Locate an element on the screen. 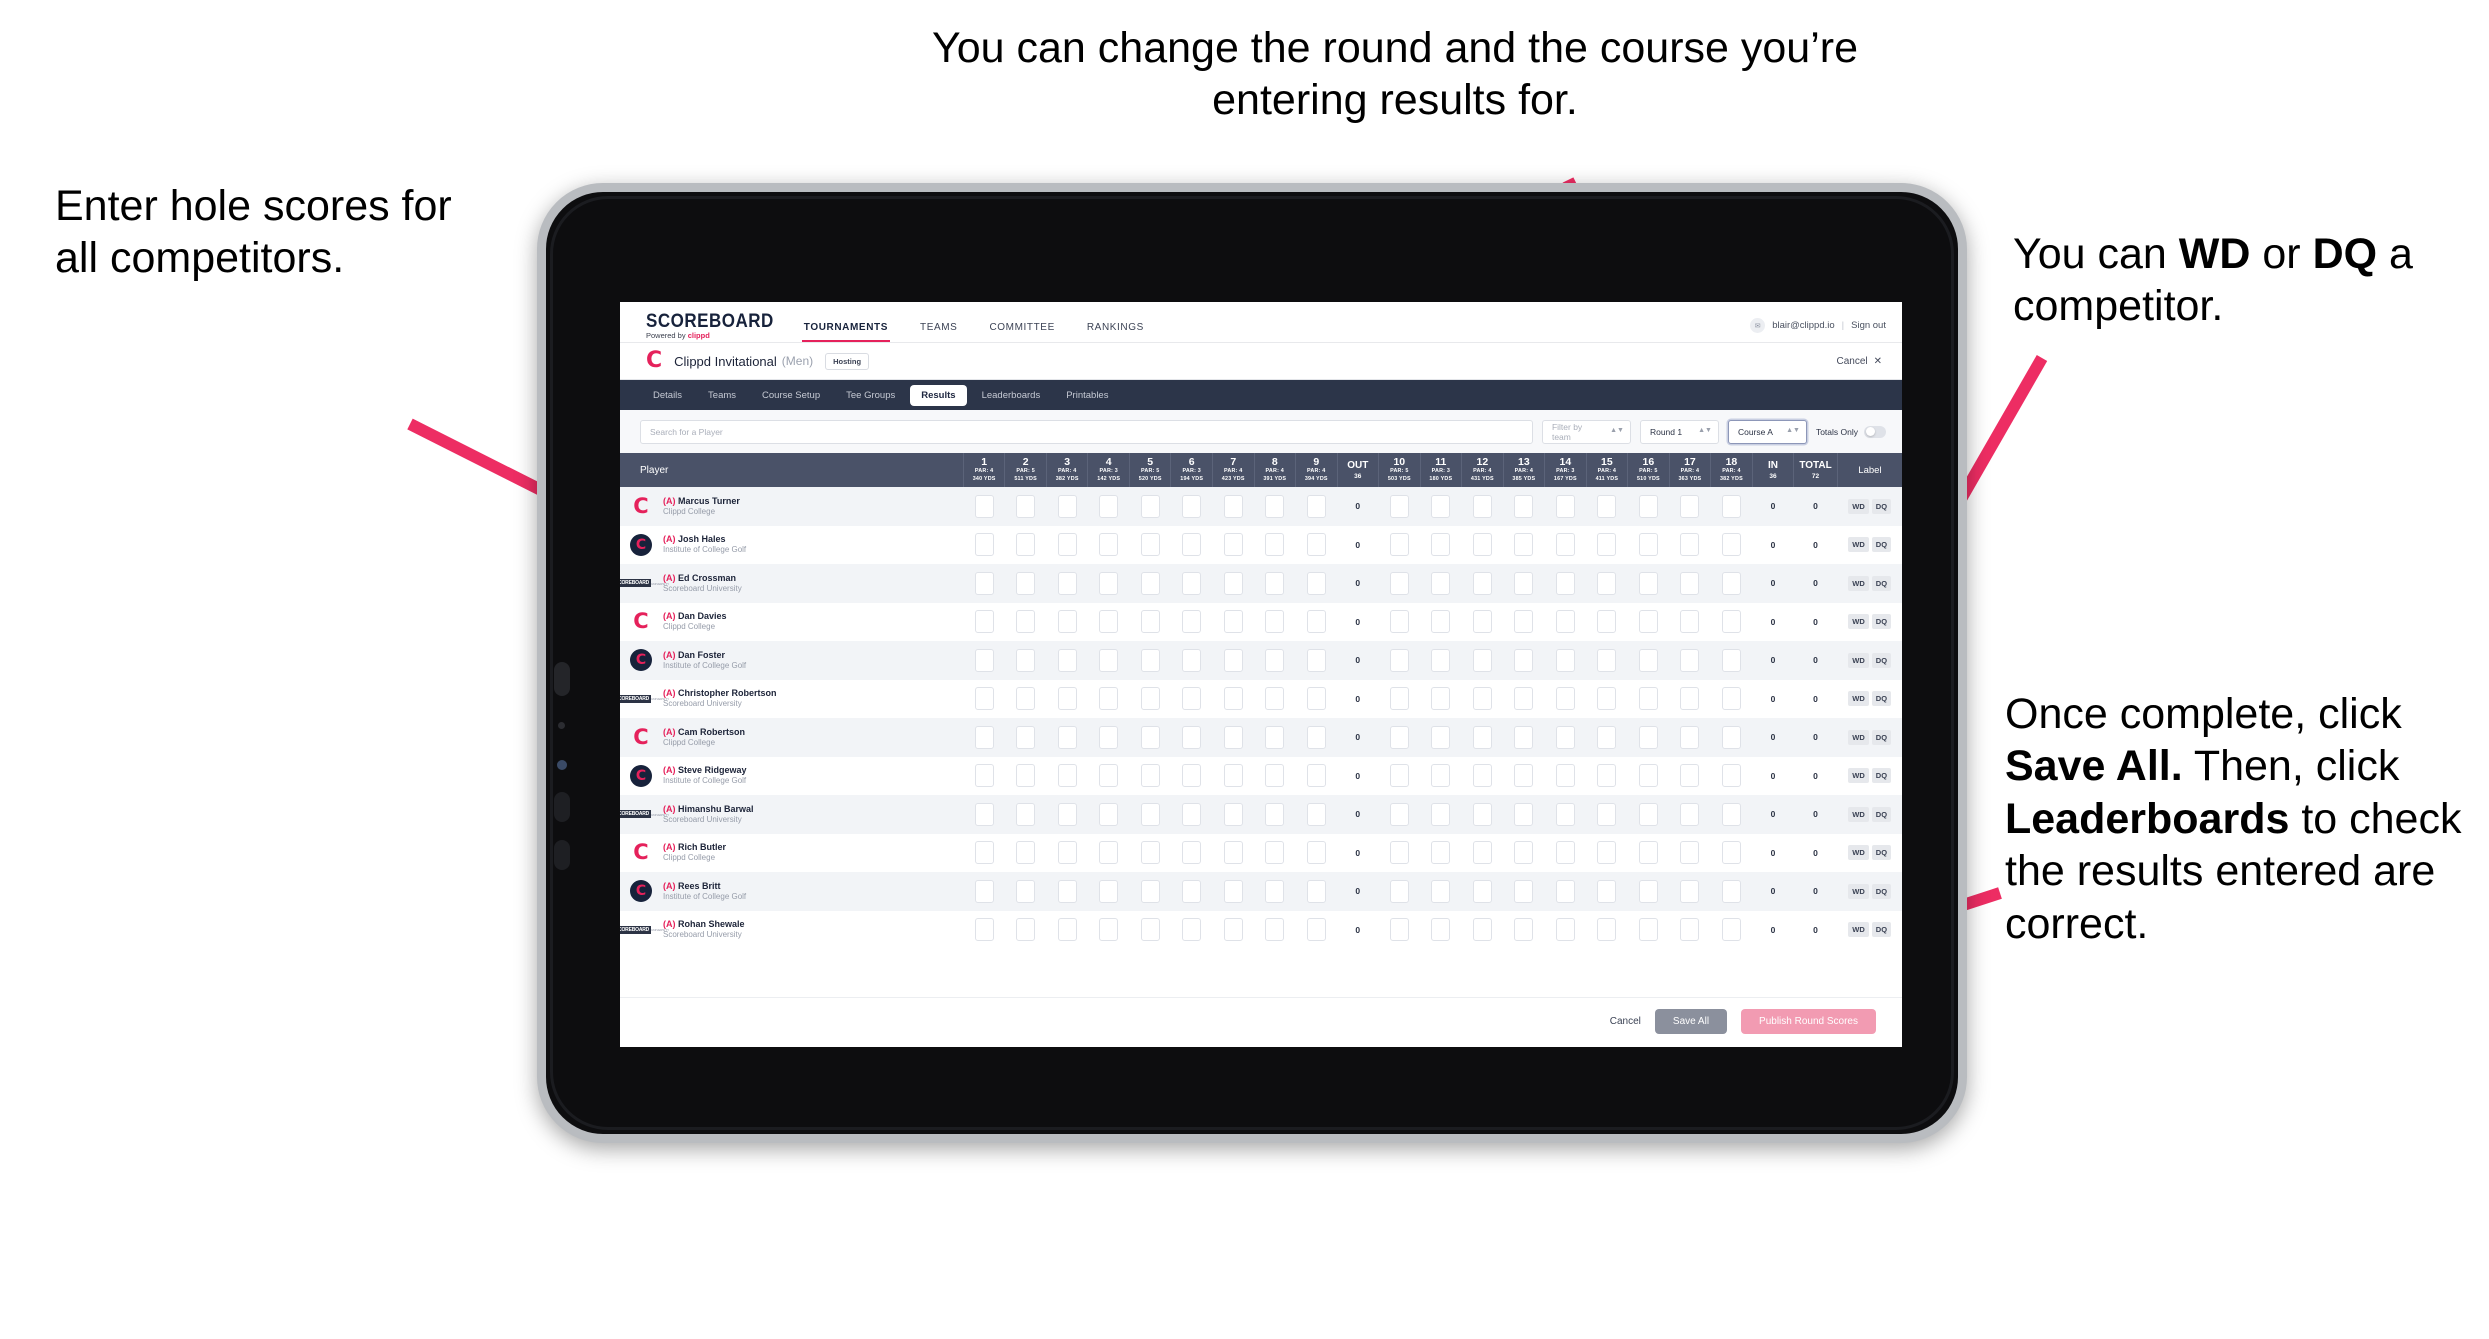  tab-results: Results is located at coordinates (938, 395).